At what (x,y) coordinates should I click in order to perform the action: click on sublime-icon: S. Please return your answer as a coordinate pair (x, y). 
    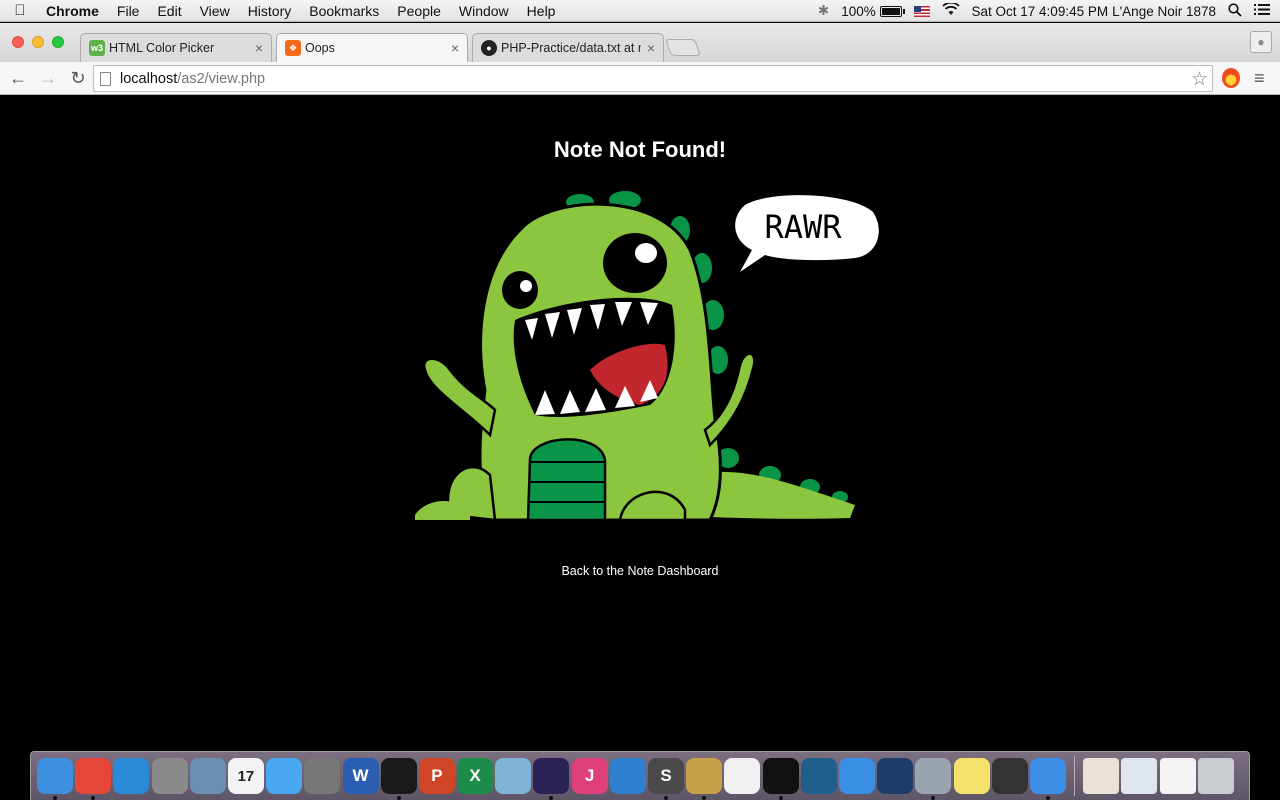
    Looking at the image, I should click on (666, 779).